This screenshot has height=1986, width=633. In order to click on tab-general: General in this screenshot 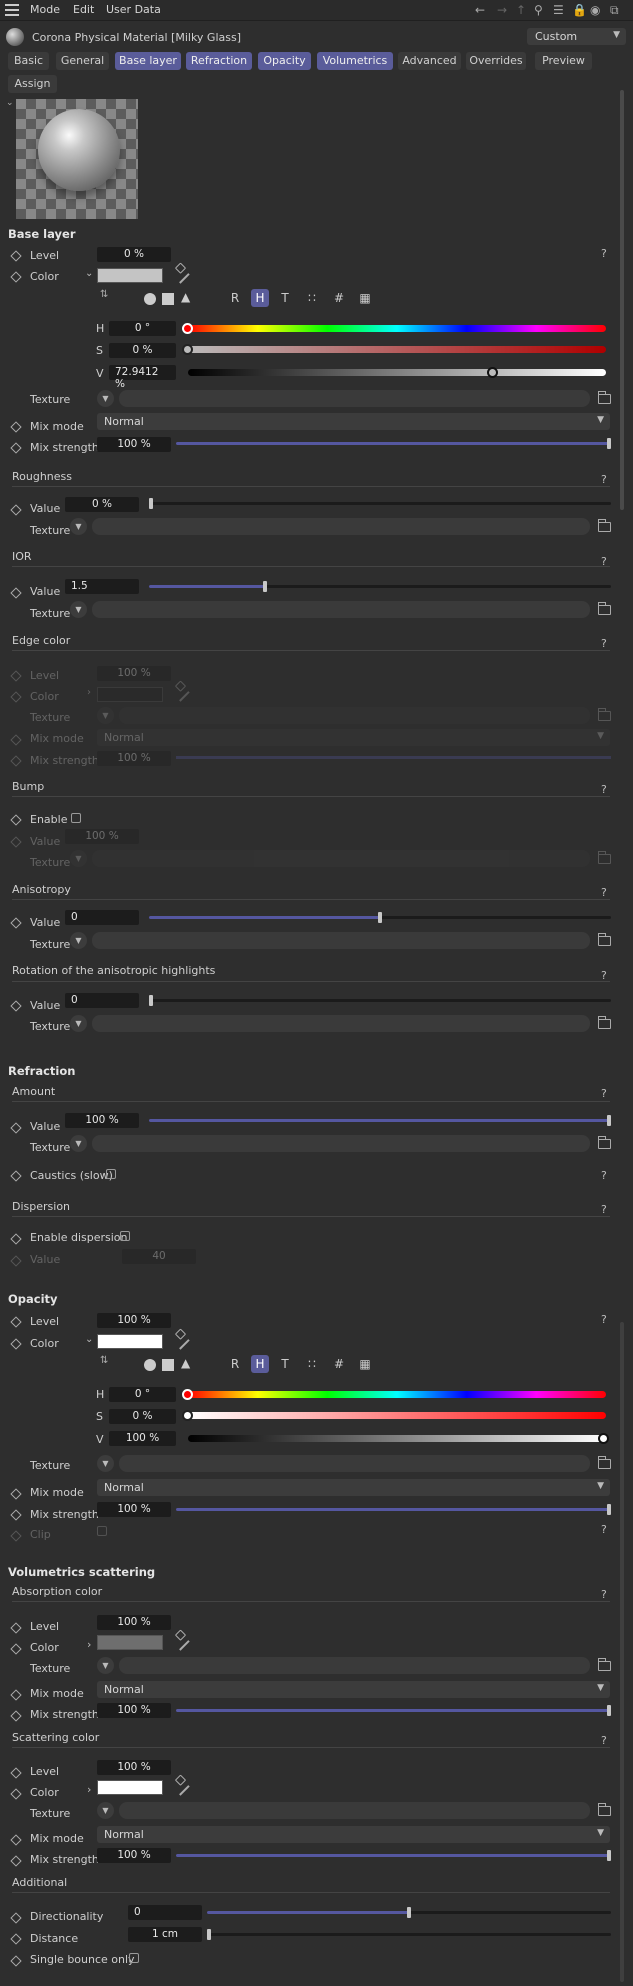, I will do `click(82, 61)`.